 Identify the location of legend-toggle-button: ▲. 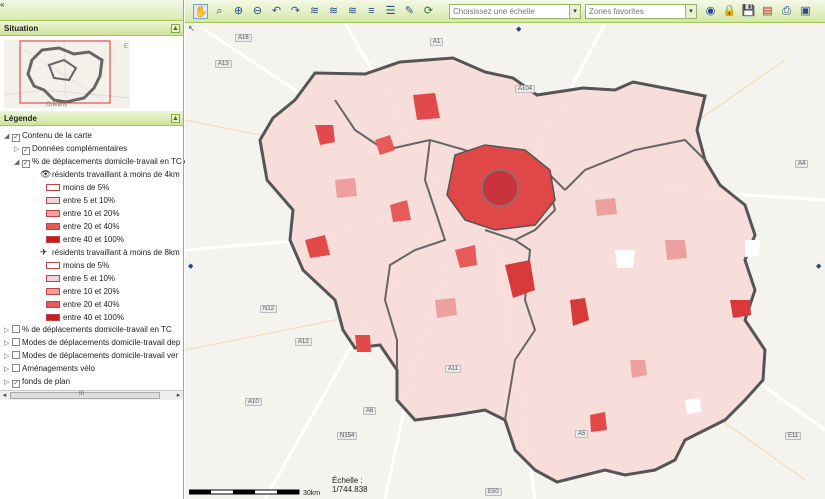
(175, 118).